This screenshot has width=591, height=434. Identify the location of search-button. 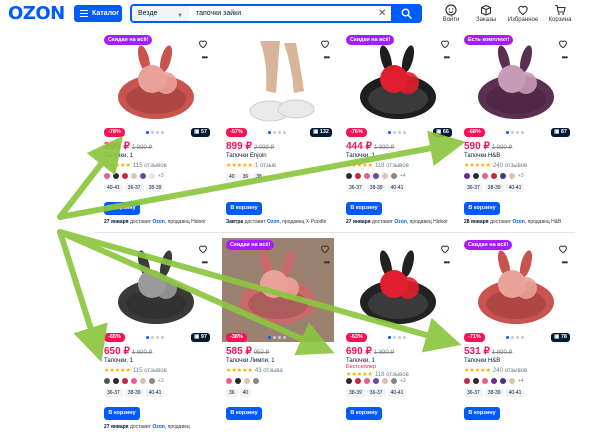
(406, 13).